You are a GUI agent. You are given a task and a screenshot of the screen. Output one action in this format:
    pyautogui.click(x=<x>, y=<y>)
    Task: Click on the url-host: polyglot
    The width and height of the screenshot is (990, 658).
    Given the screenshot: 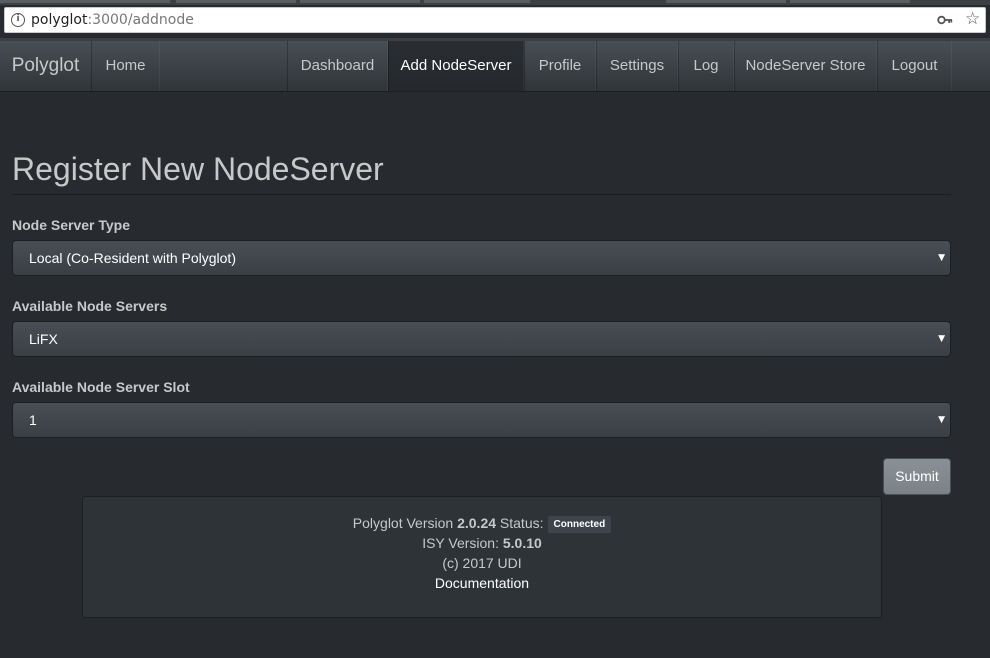 What is the action you would take?
    pyautogui.click(x=59, y=20)
    